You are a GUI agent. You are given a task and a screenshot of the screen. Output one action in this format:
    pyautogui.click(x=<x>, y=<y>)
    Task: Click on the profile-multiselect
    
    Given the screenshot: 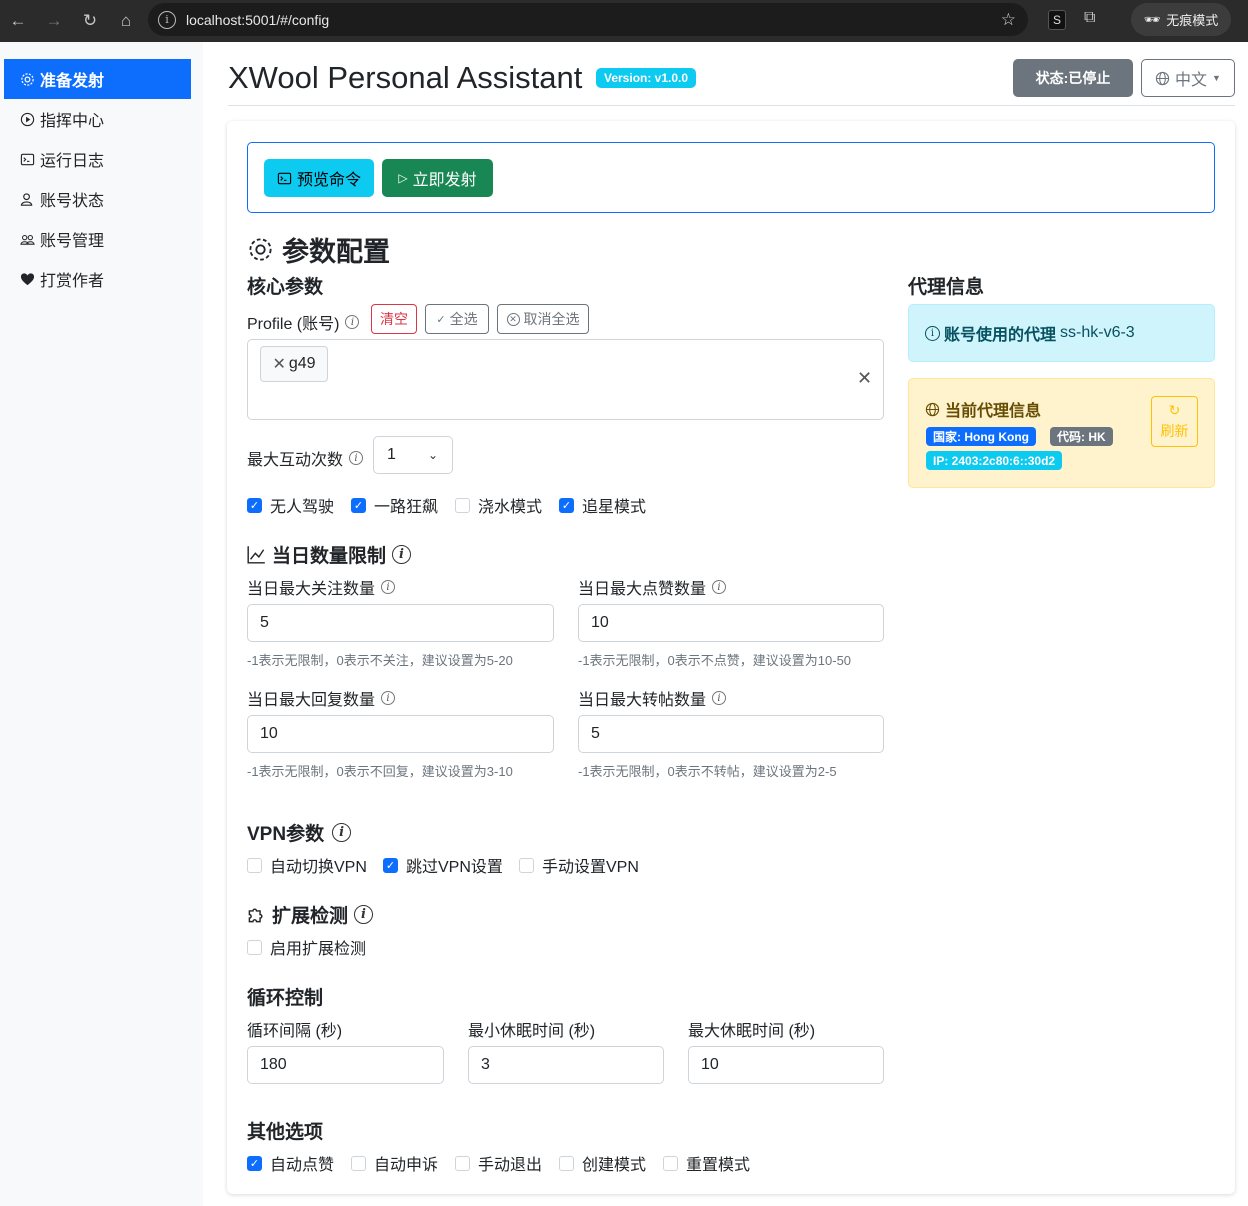 What is the action you would take?
    pyautogui.click(x=565, y=379)
    